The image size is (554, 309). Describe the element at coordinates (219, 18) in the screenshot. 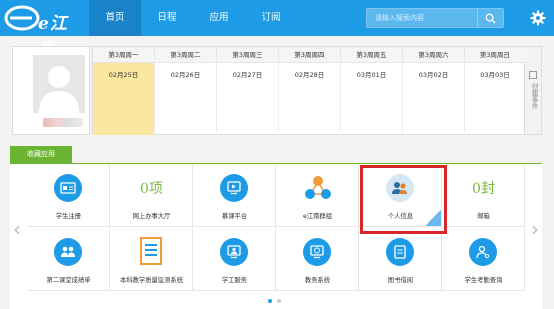

I see `nav-item-apps: 应用` at that location.